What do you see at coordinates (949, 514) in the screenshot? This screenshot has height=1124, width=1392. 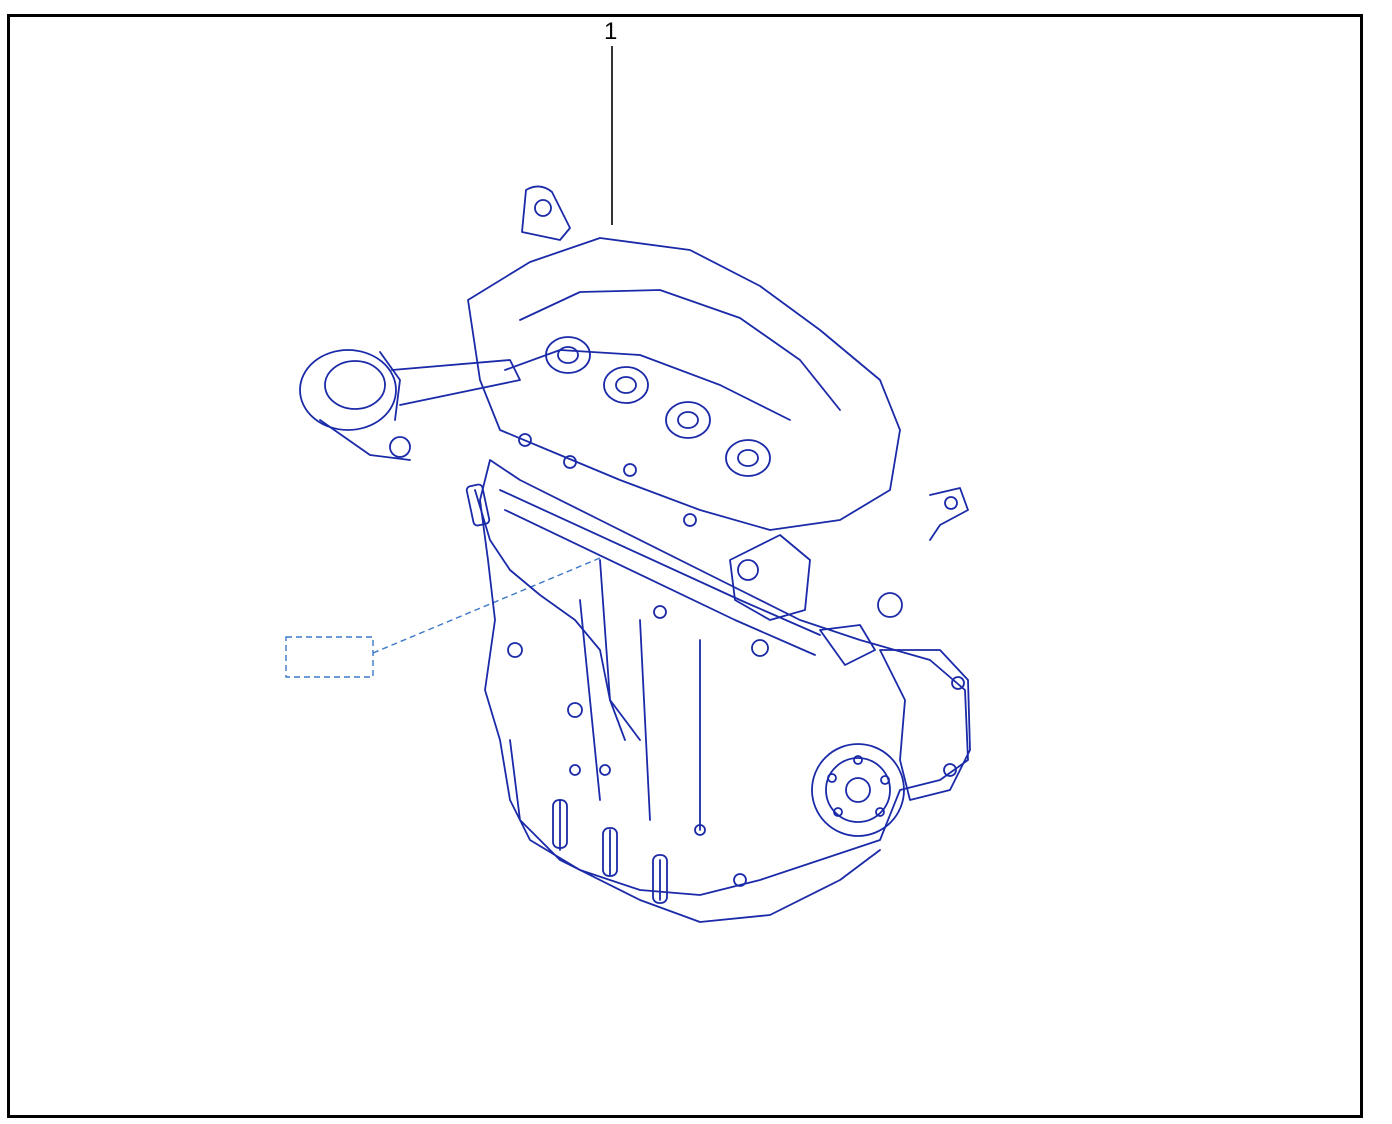 I see `right-bracket` at bounding box center [949, 514].